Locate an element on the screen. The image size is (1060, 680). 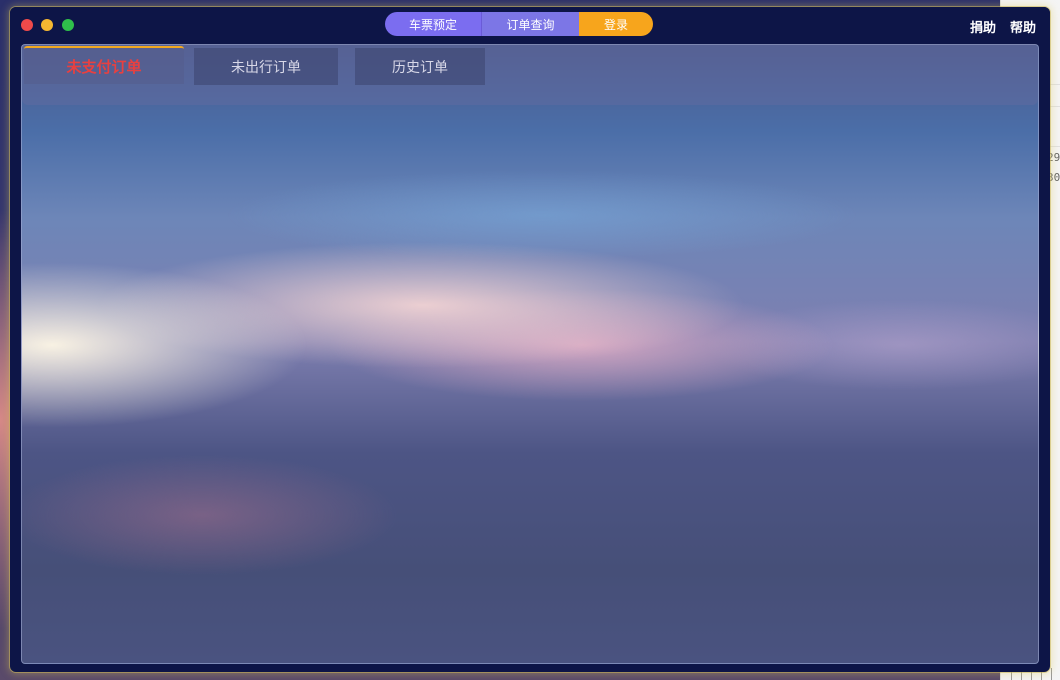
order-tabs: 未支付订单 未出行订单 历史订单 is located at coordinates (530, 75).